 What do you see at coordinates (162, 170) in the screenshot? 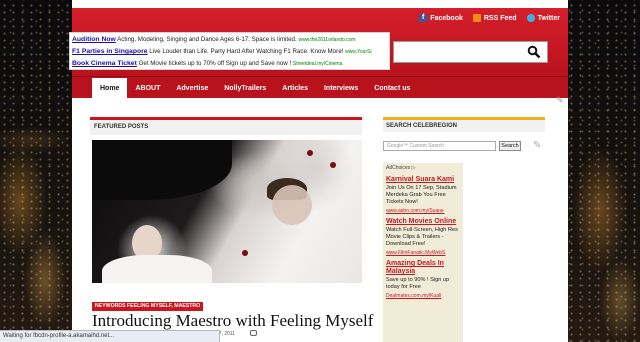
I see `image-shadow` at bounding box center [162, 170].